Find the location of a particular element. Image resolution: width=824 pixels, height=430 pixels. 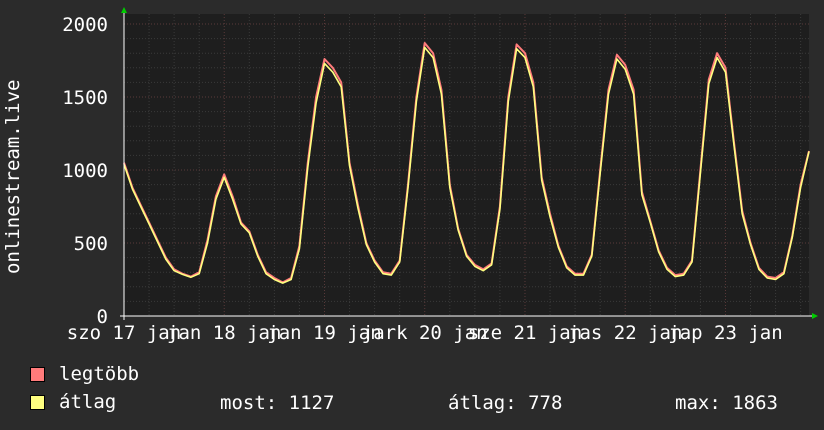

y-tick-label: 500 is located at coordinates (91, 244).